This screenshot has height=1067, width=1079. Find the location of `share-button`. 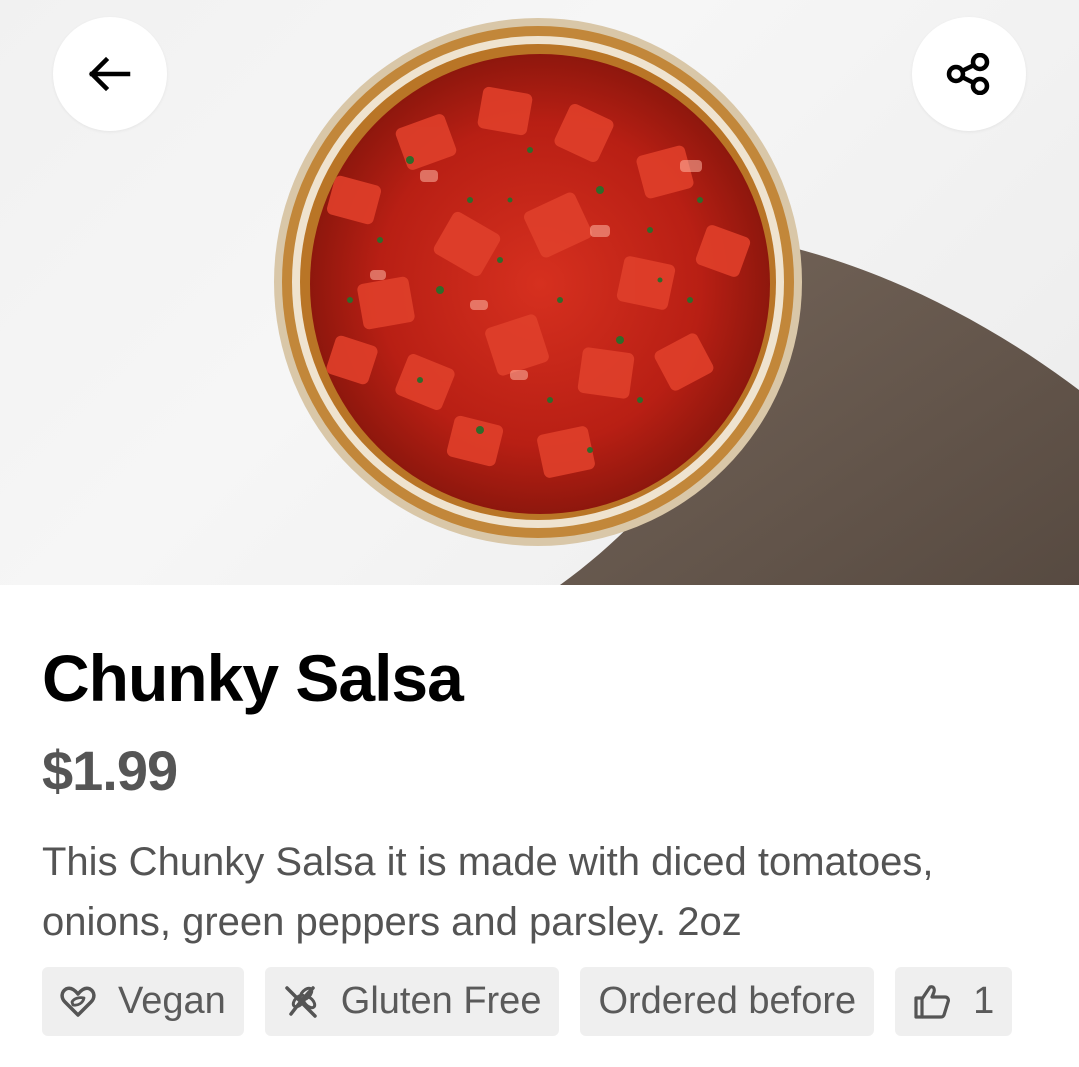

share-button is located at coordinates (969, 74).